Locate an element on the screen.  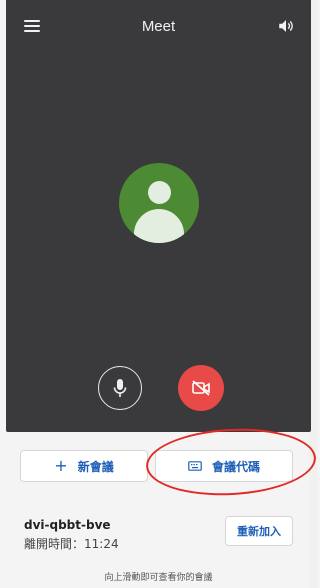
microphone-icon is located at coordinates (120, 388).